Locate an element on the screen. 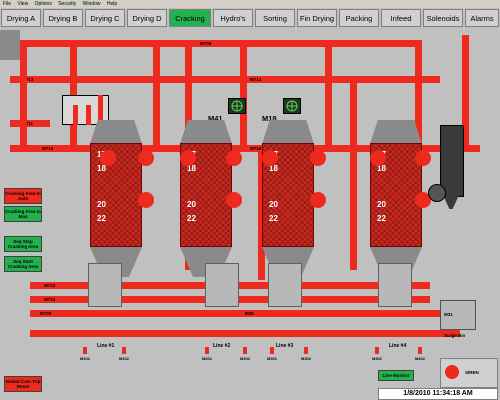 The height and width of the screenshot is (400, 500). line-label-1: Line #1 is located at coordinates (106, 346).